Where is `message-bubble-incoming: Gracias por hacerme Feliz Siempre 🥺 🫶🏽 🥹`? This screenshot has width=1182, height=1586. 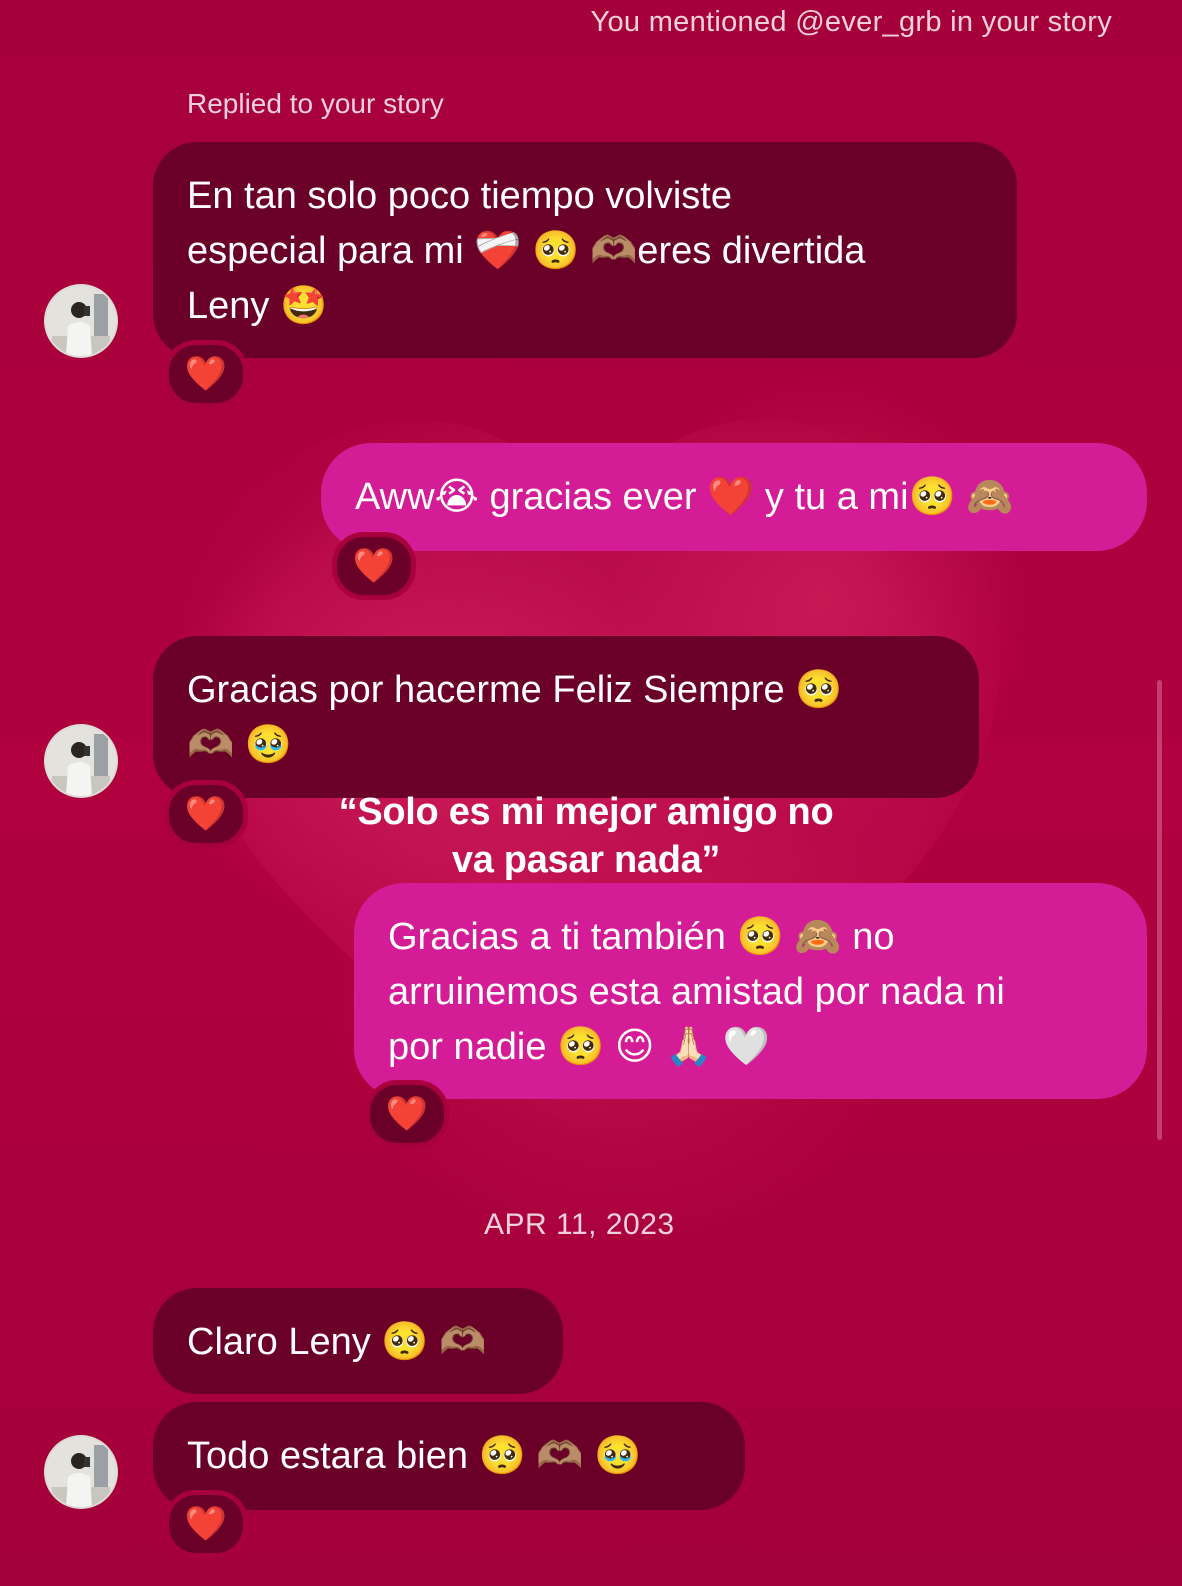 message-bubble-incoming: Gracias por hacerme Feliz Siempre 🥺 🫶🏽 🥹 is located at coordinates (566, 717).